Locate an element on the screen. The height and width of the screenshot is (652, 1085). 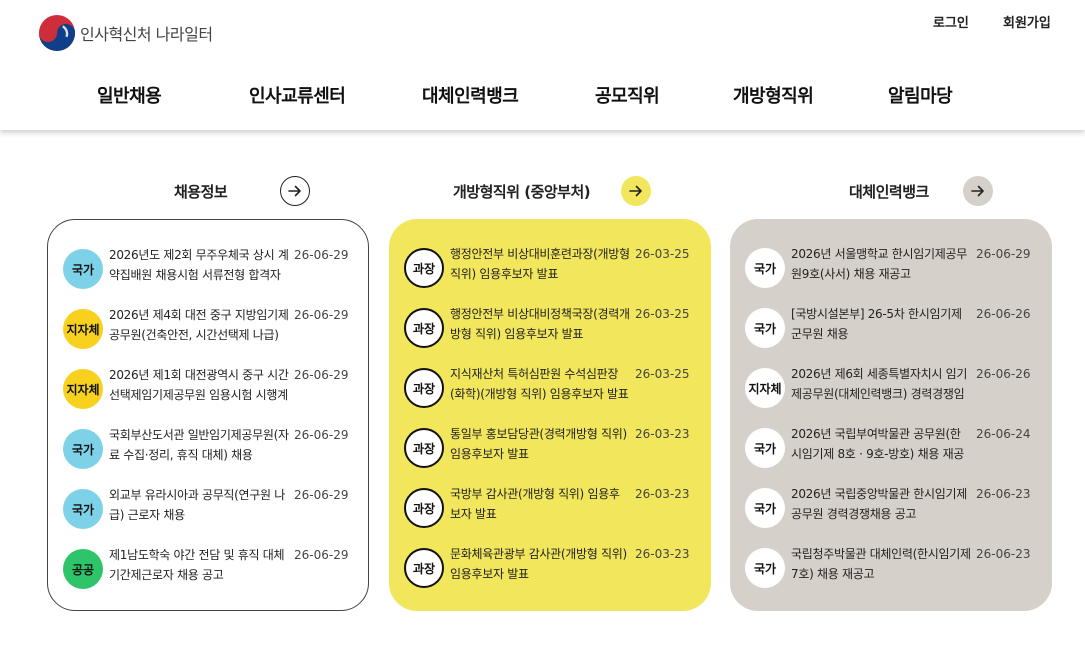
list-item-title: 2026년 국립중앙박물관 한시임기제 공무원 경력경쟁채용 공고 is located at coordinates (879, 504).